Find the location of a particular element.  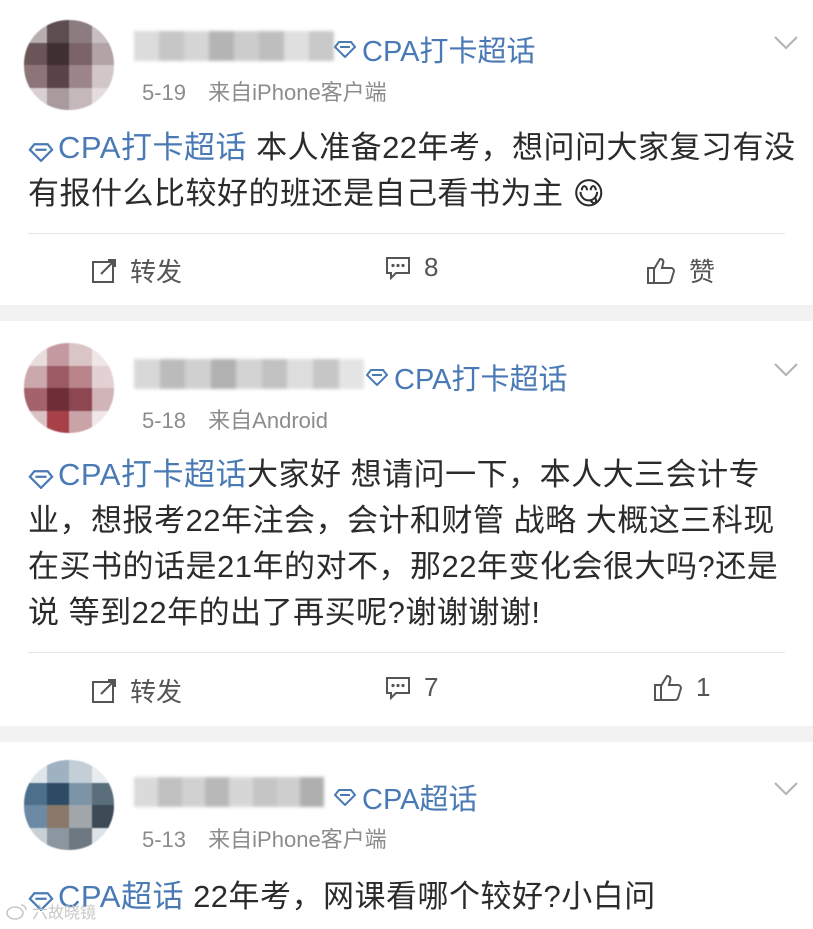

comment-button: 7 is located at coordinates (411, 687).